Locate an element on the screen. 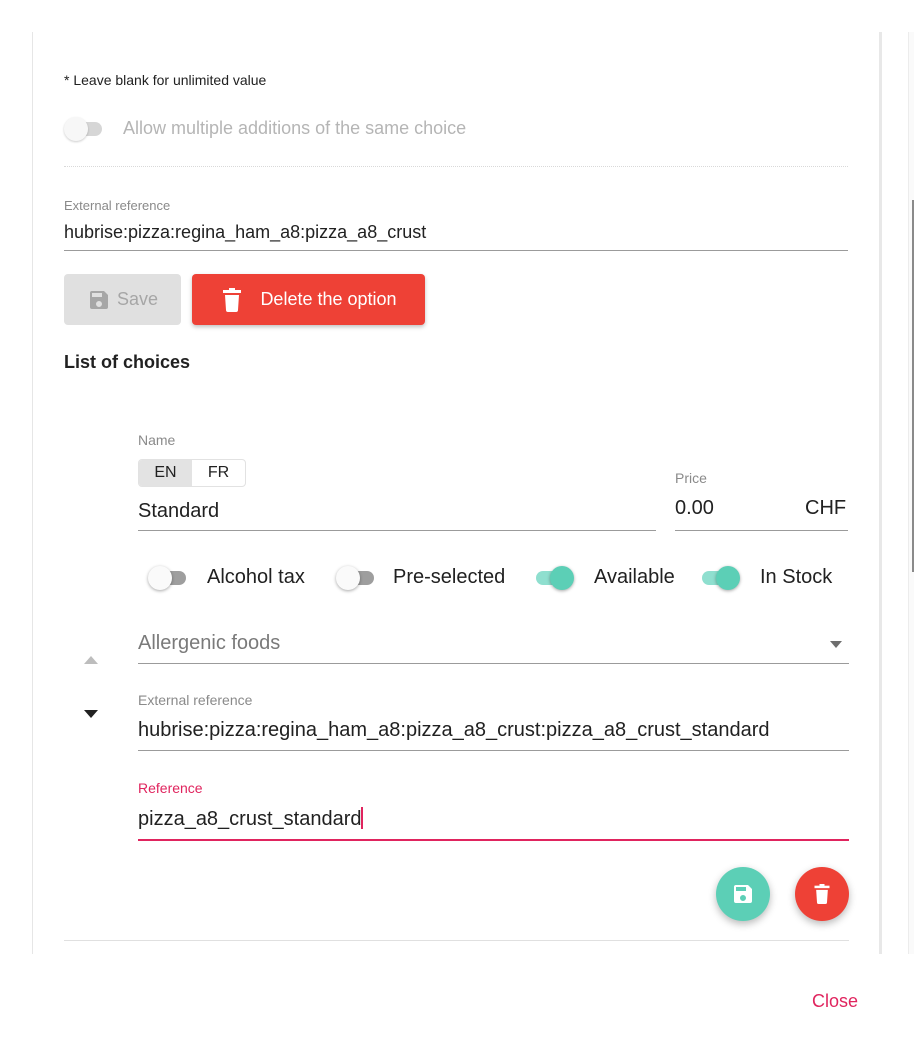 This screenshot has width=914, height=1042. option-external-reference-underline is located at coordinates (456, 250).